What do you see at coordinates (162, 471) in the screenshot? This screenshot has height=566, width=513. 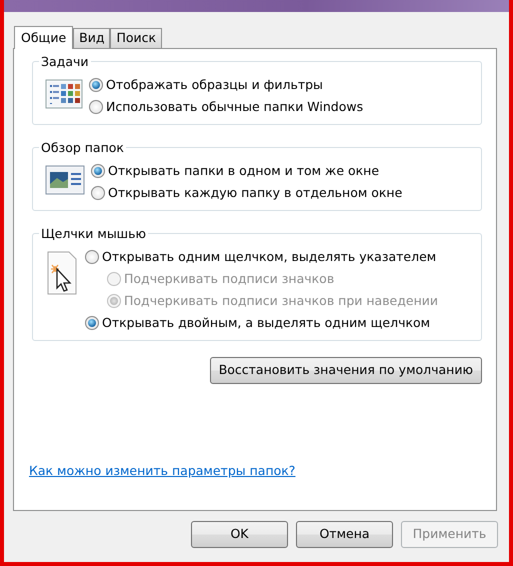 I see `help-link: Как можно изменить параметры папок?` at bounding box center [162, 471].